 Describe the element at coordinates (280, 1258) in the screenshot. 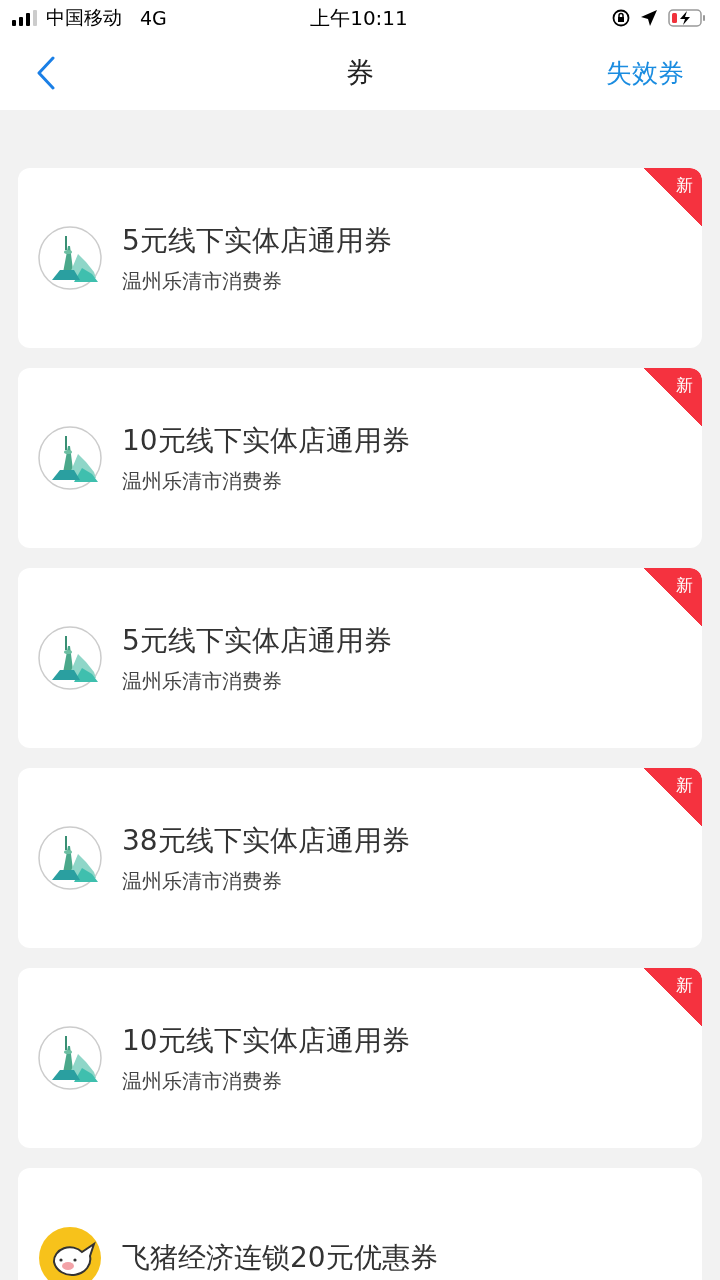

I see `coupon-title: 飞猪经济连锁20元优惠券` at that location.